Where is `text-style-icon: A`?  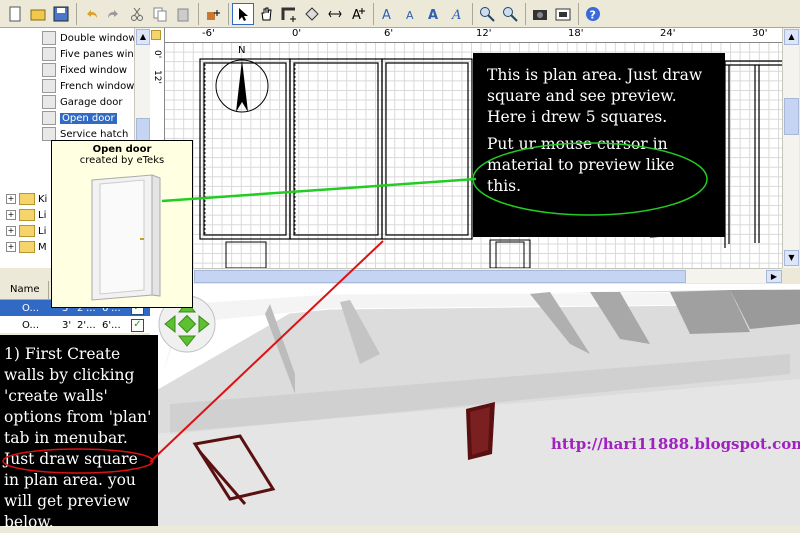 text-style-icon: A is located at coordinates (388, 14).